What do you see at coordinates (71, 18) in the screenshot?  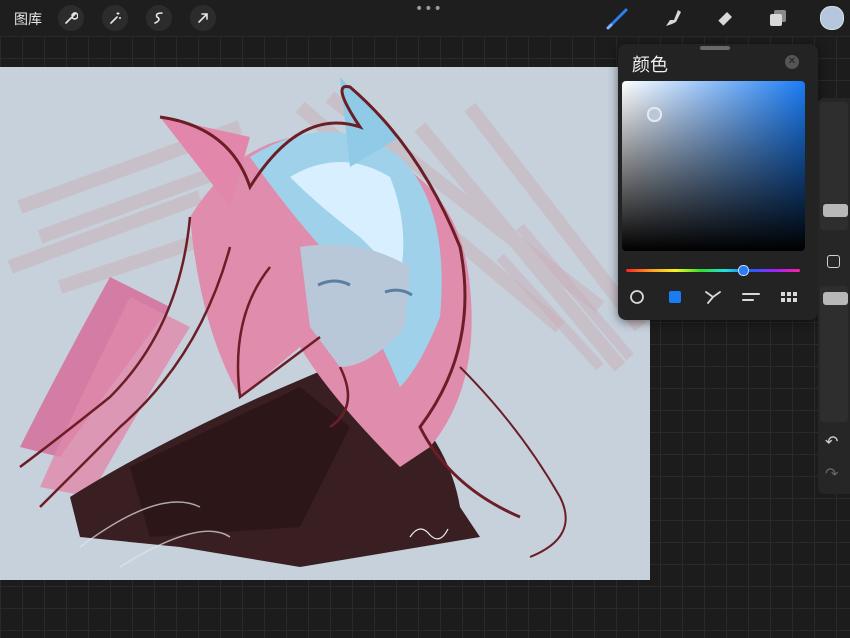 I see `wrench-icon` at bounding box center [71, 18].